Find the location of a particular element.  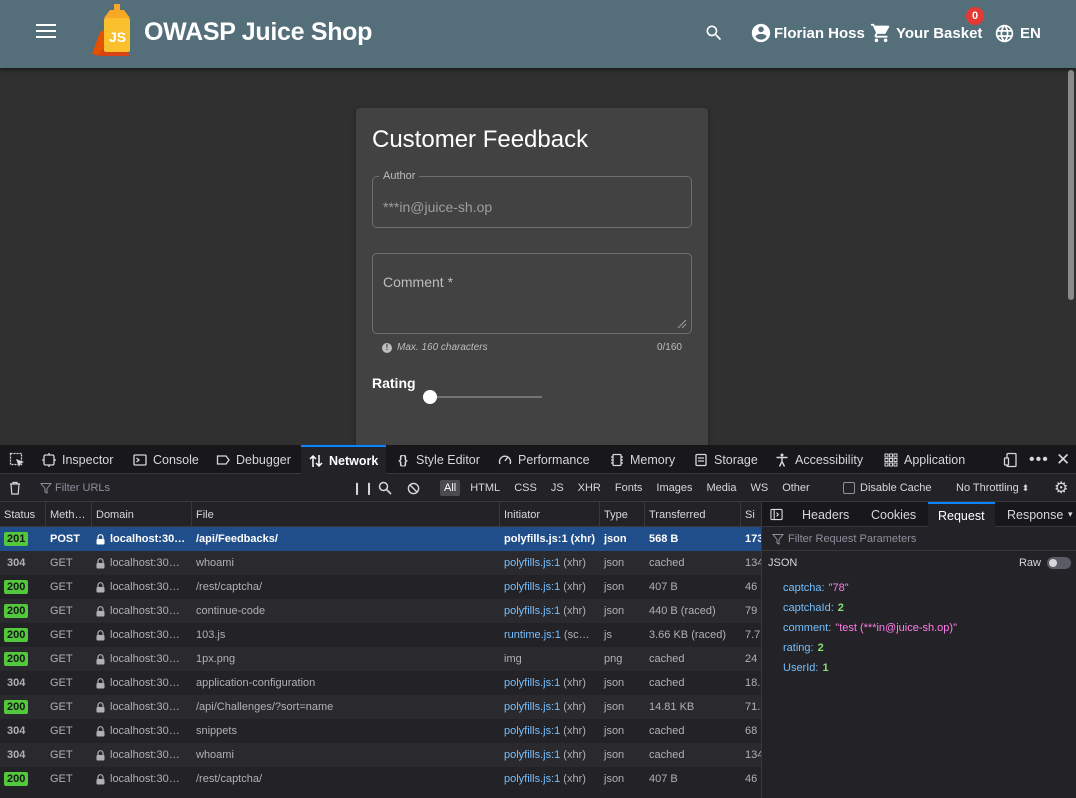

search-requests-button is located at coordinates (385, 488).